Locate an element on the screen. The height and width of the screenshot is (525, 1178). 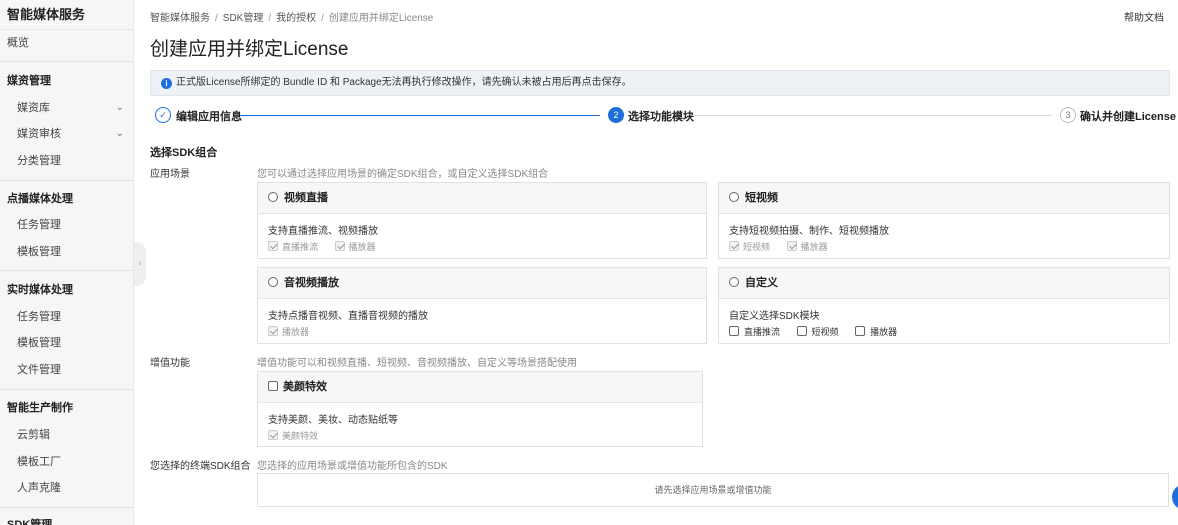
option-checkbox: 短视频 is located at coordinates (749, 246).